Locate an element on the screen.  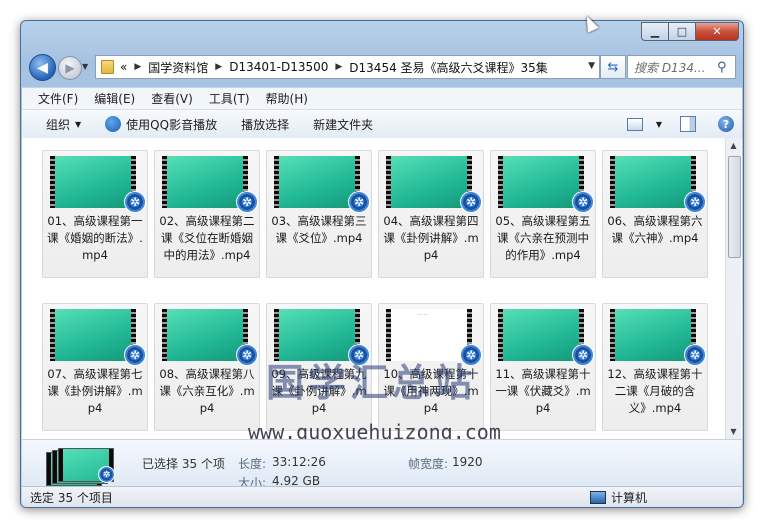
file-name: 04、高级课程第四课《卦例讲解》.mp4 is located at coordinates (431, 238).